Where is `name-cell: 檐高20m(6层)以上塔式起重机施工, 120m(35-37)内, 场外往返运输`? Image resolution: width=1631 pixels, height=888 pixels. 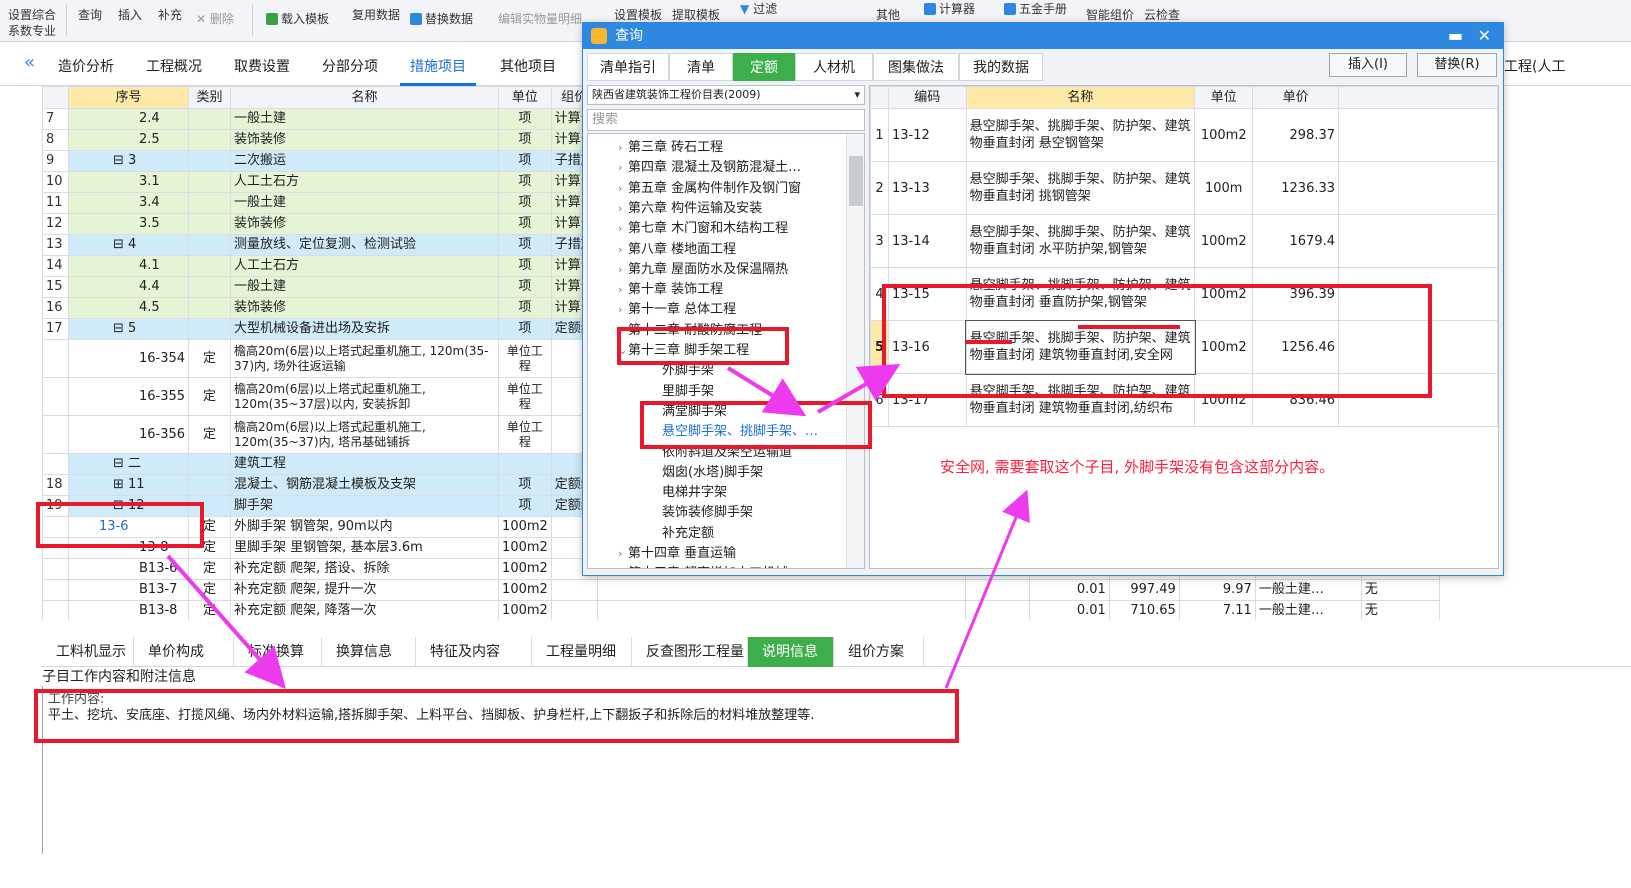 name-cell: 檐高20m(6层)以上塔式起重机施工, 120m(35-37)内, 场外往返运输 is located at coordinates (365, 358).